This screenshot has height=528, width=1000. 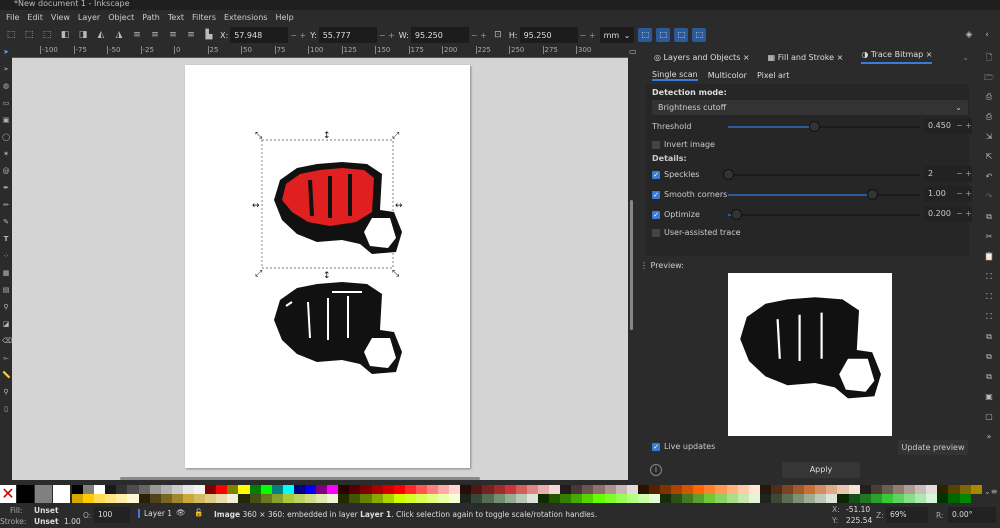 I want to click on connector-tool-icon: ⟜, so click(x=6, y=361).